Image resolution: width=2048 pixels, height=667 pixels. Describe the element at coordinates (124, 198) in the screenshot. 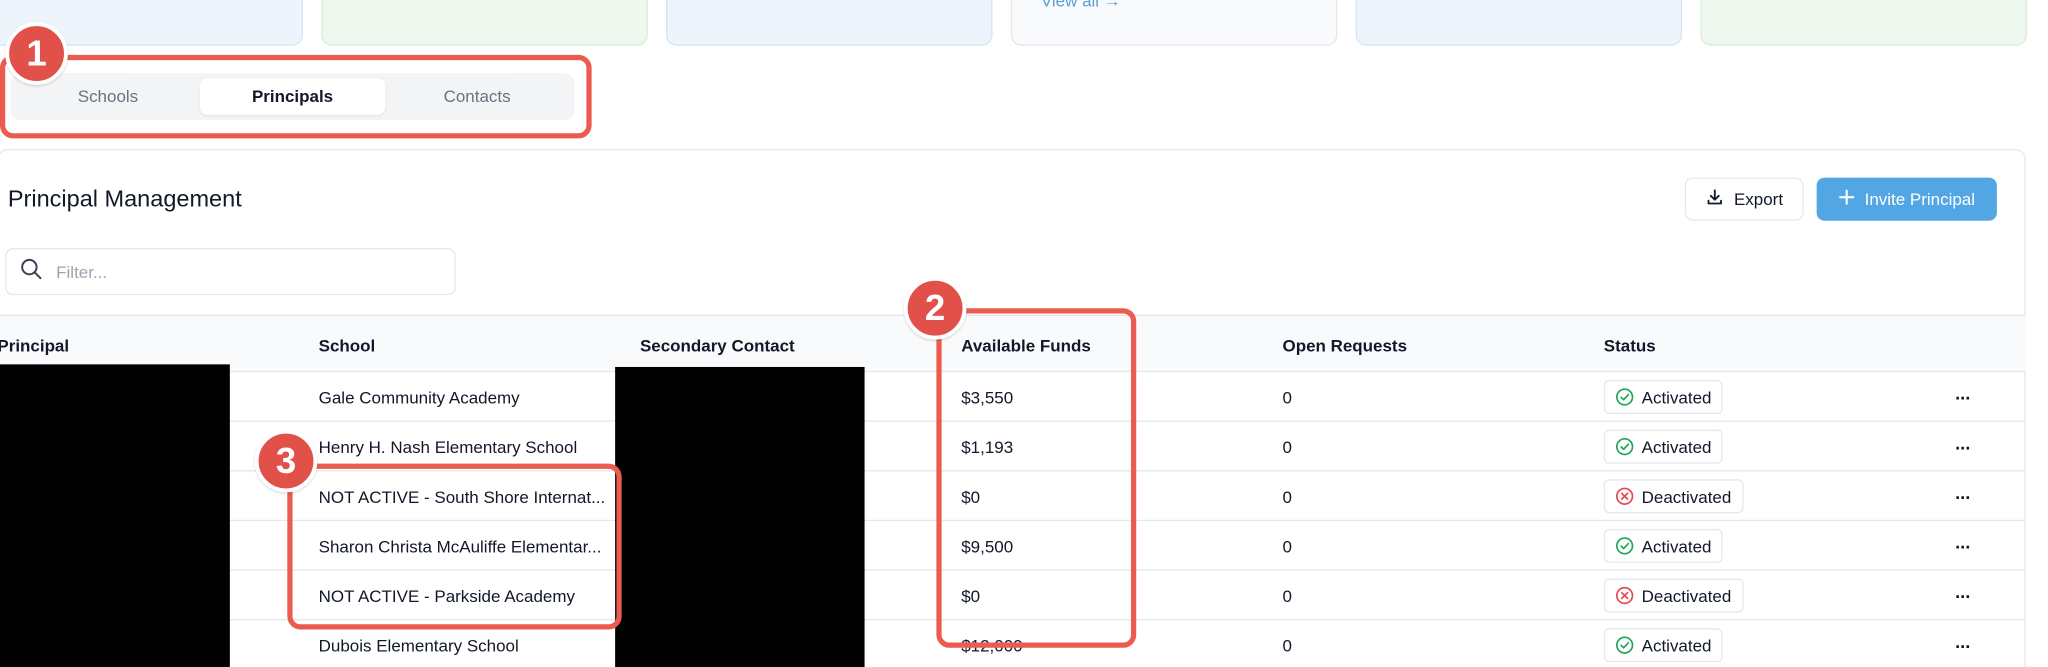

I see `page-title: Principal Management` at that location.